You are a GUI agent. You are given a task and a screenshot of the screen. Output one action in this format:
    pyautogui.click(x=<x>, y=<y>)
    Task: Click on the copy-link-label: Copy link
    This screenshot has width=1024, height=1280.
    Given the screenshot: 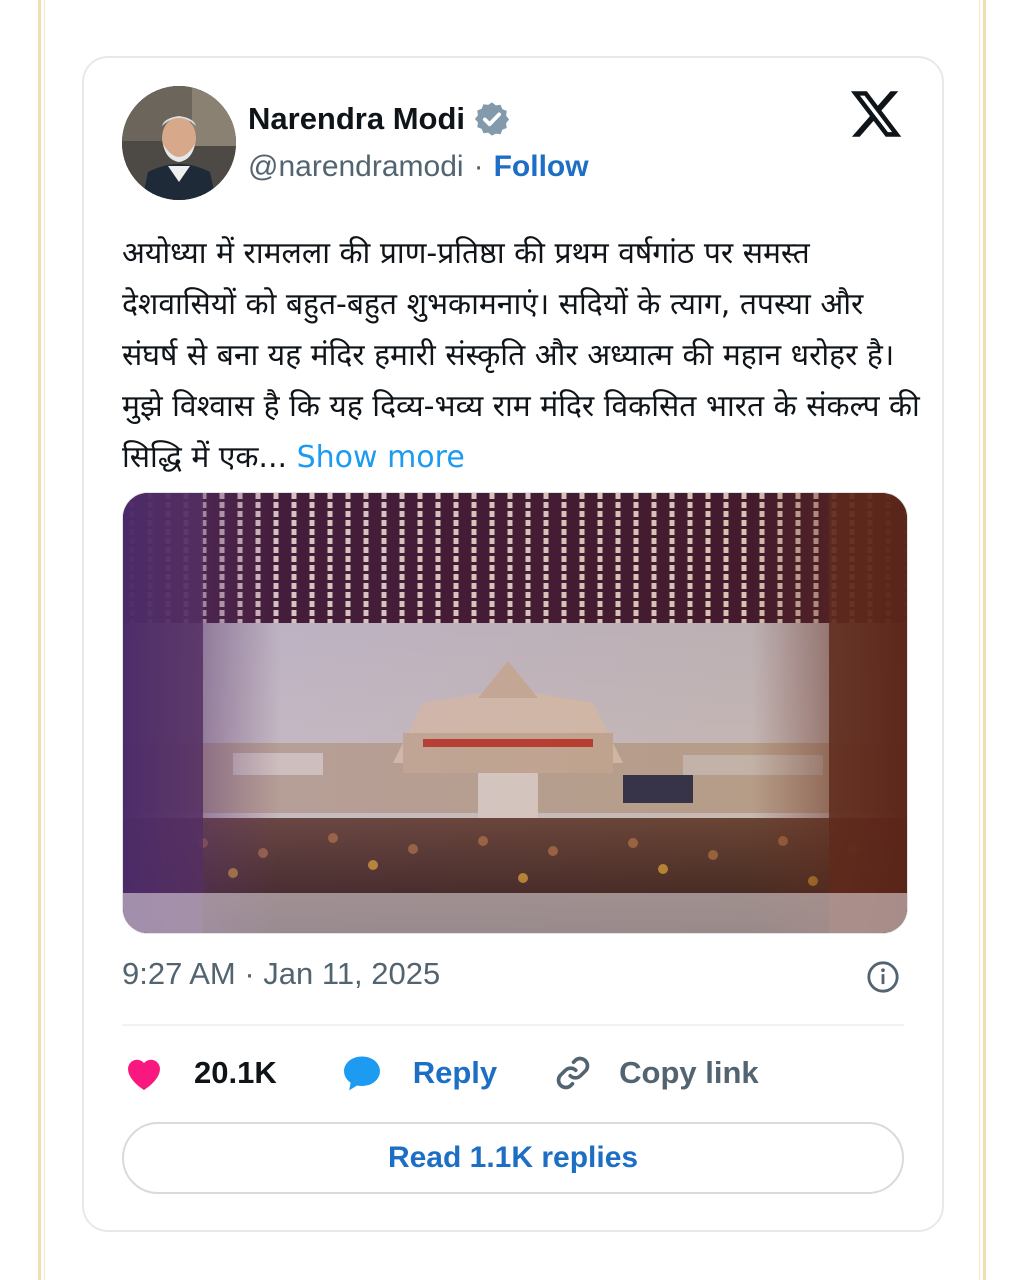 What is the action you would take?
    pyautogui.click(x=689, y=1072)
    